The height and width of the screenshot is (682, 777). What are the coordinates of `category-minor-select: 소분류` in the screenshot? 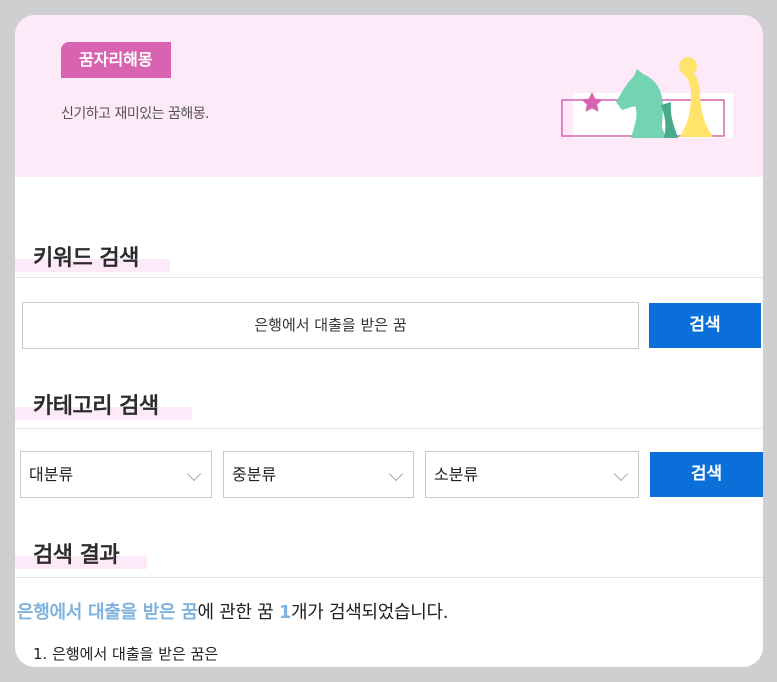 It's located at (532, 474).